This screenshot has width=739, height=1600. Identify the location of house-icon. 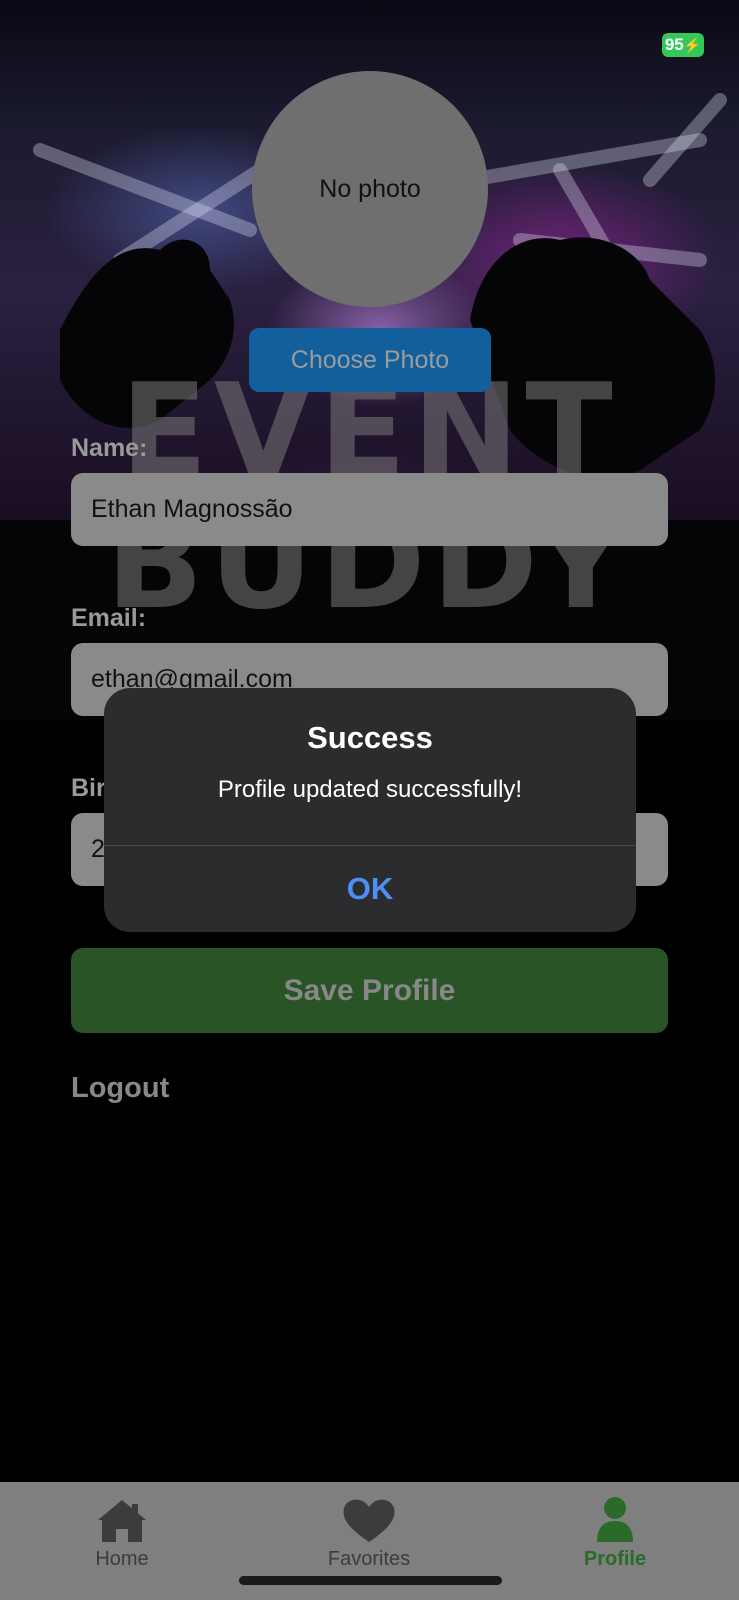
(122, 1521).